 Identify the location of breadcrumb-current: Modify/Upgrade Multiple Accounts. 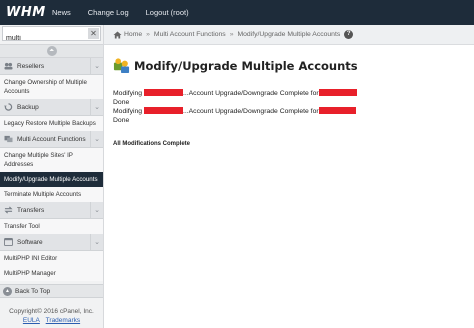
(289, 34).